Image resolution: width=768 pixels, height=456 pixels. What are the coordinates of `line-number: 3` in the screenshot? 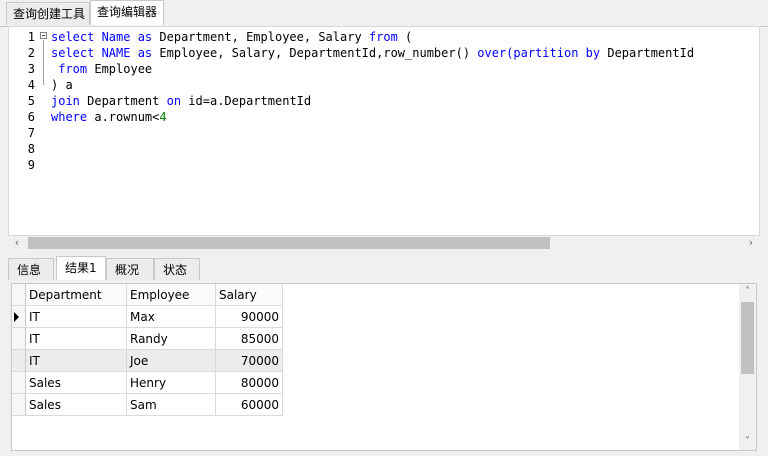 It's located at (31, 69).